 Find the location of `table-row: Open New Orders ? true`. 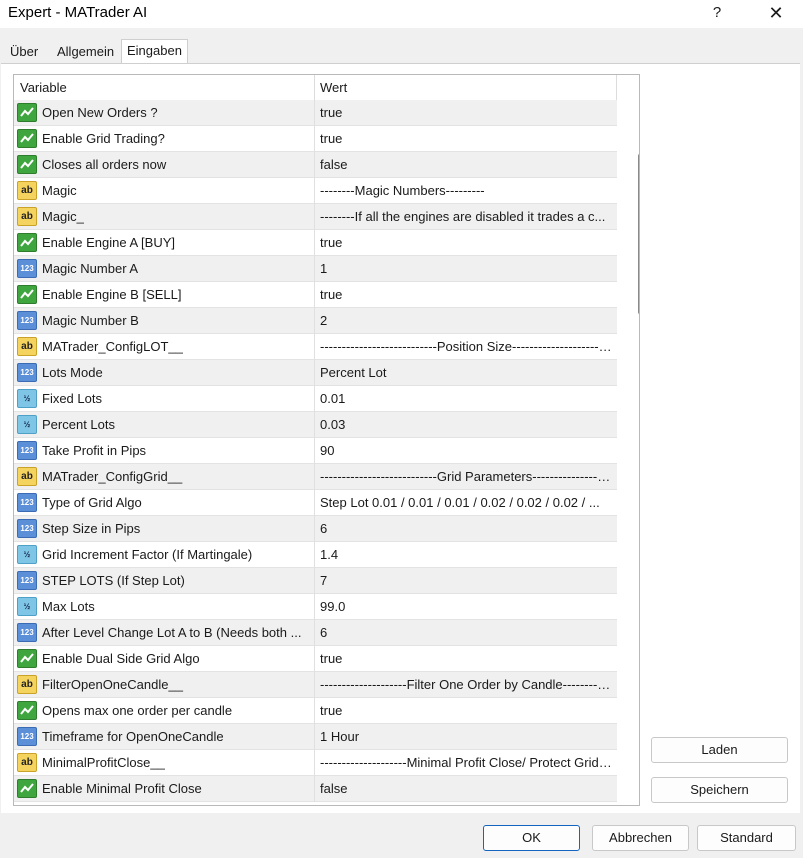

table-row: Open New Orders ? true is located at coordinates (315, 113).